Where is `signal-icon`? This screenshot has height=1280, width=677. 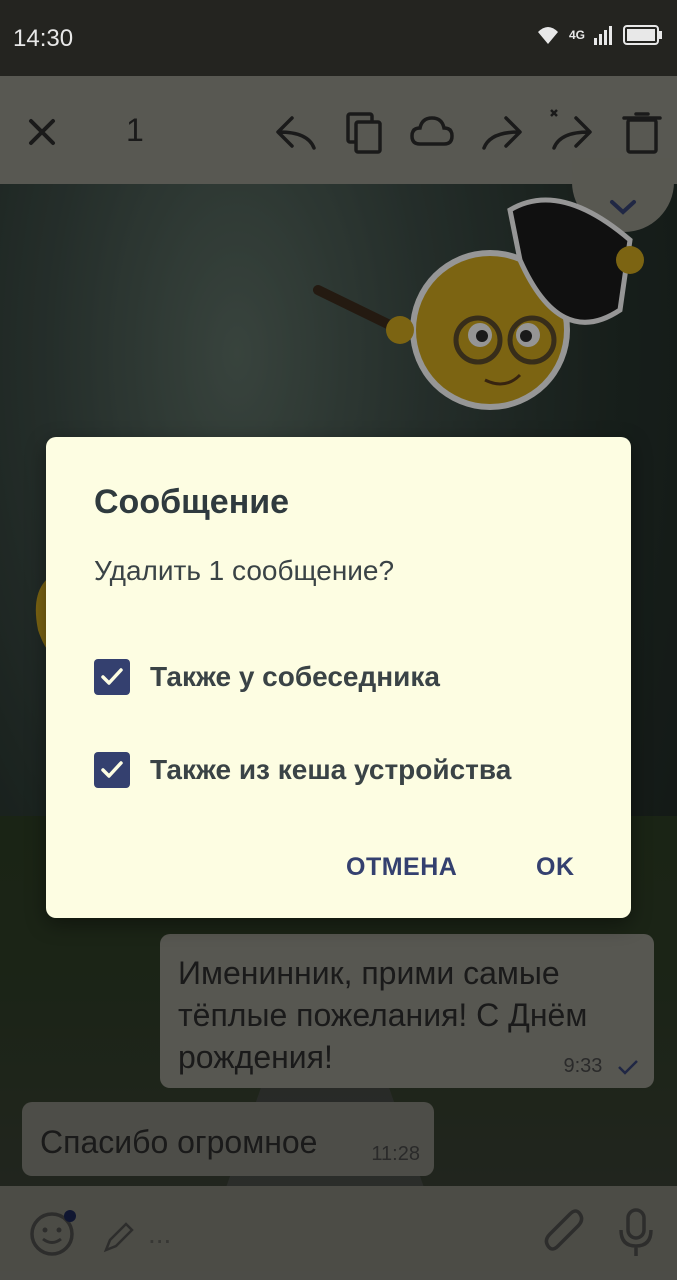 signal-icon is located at coordinates (603, 35).